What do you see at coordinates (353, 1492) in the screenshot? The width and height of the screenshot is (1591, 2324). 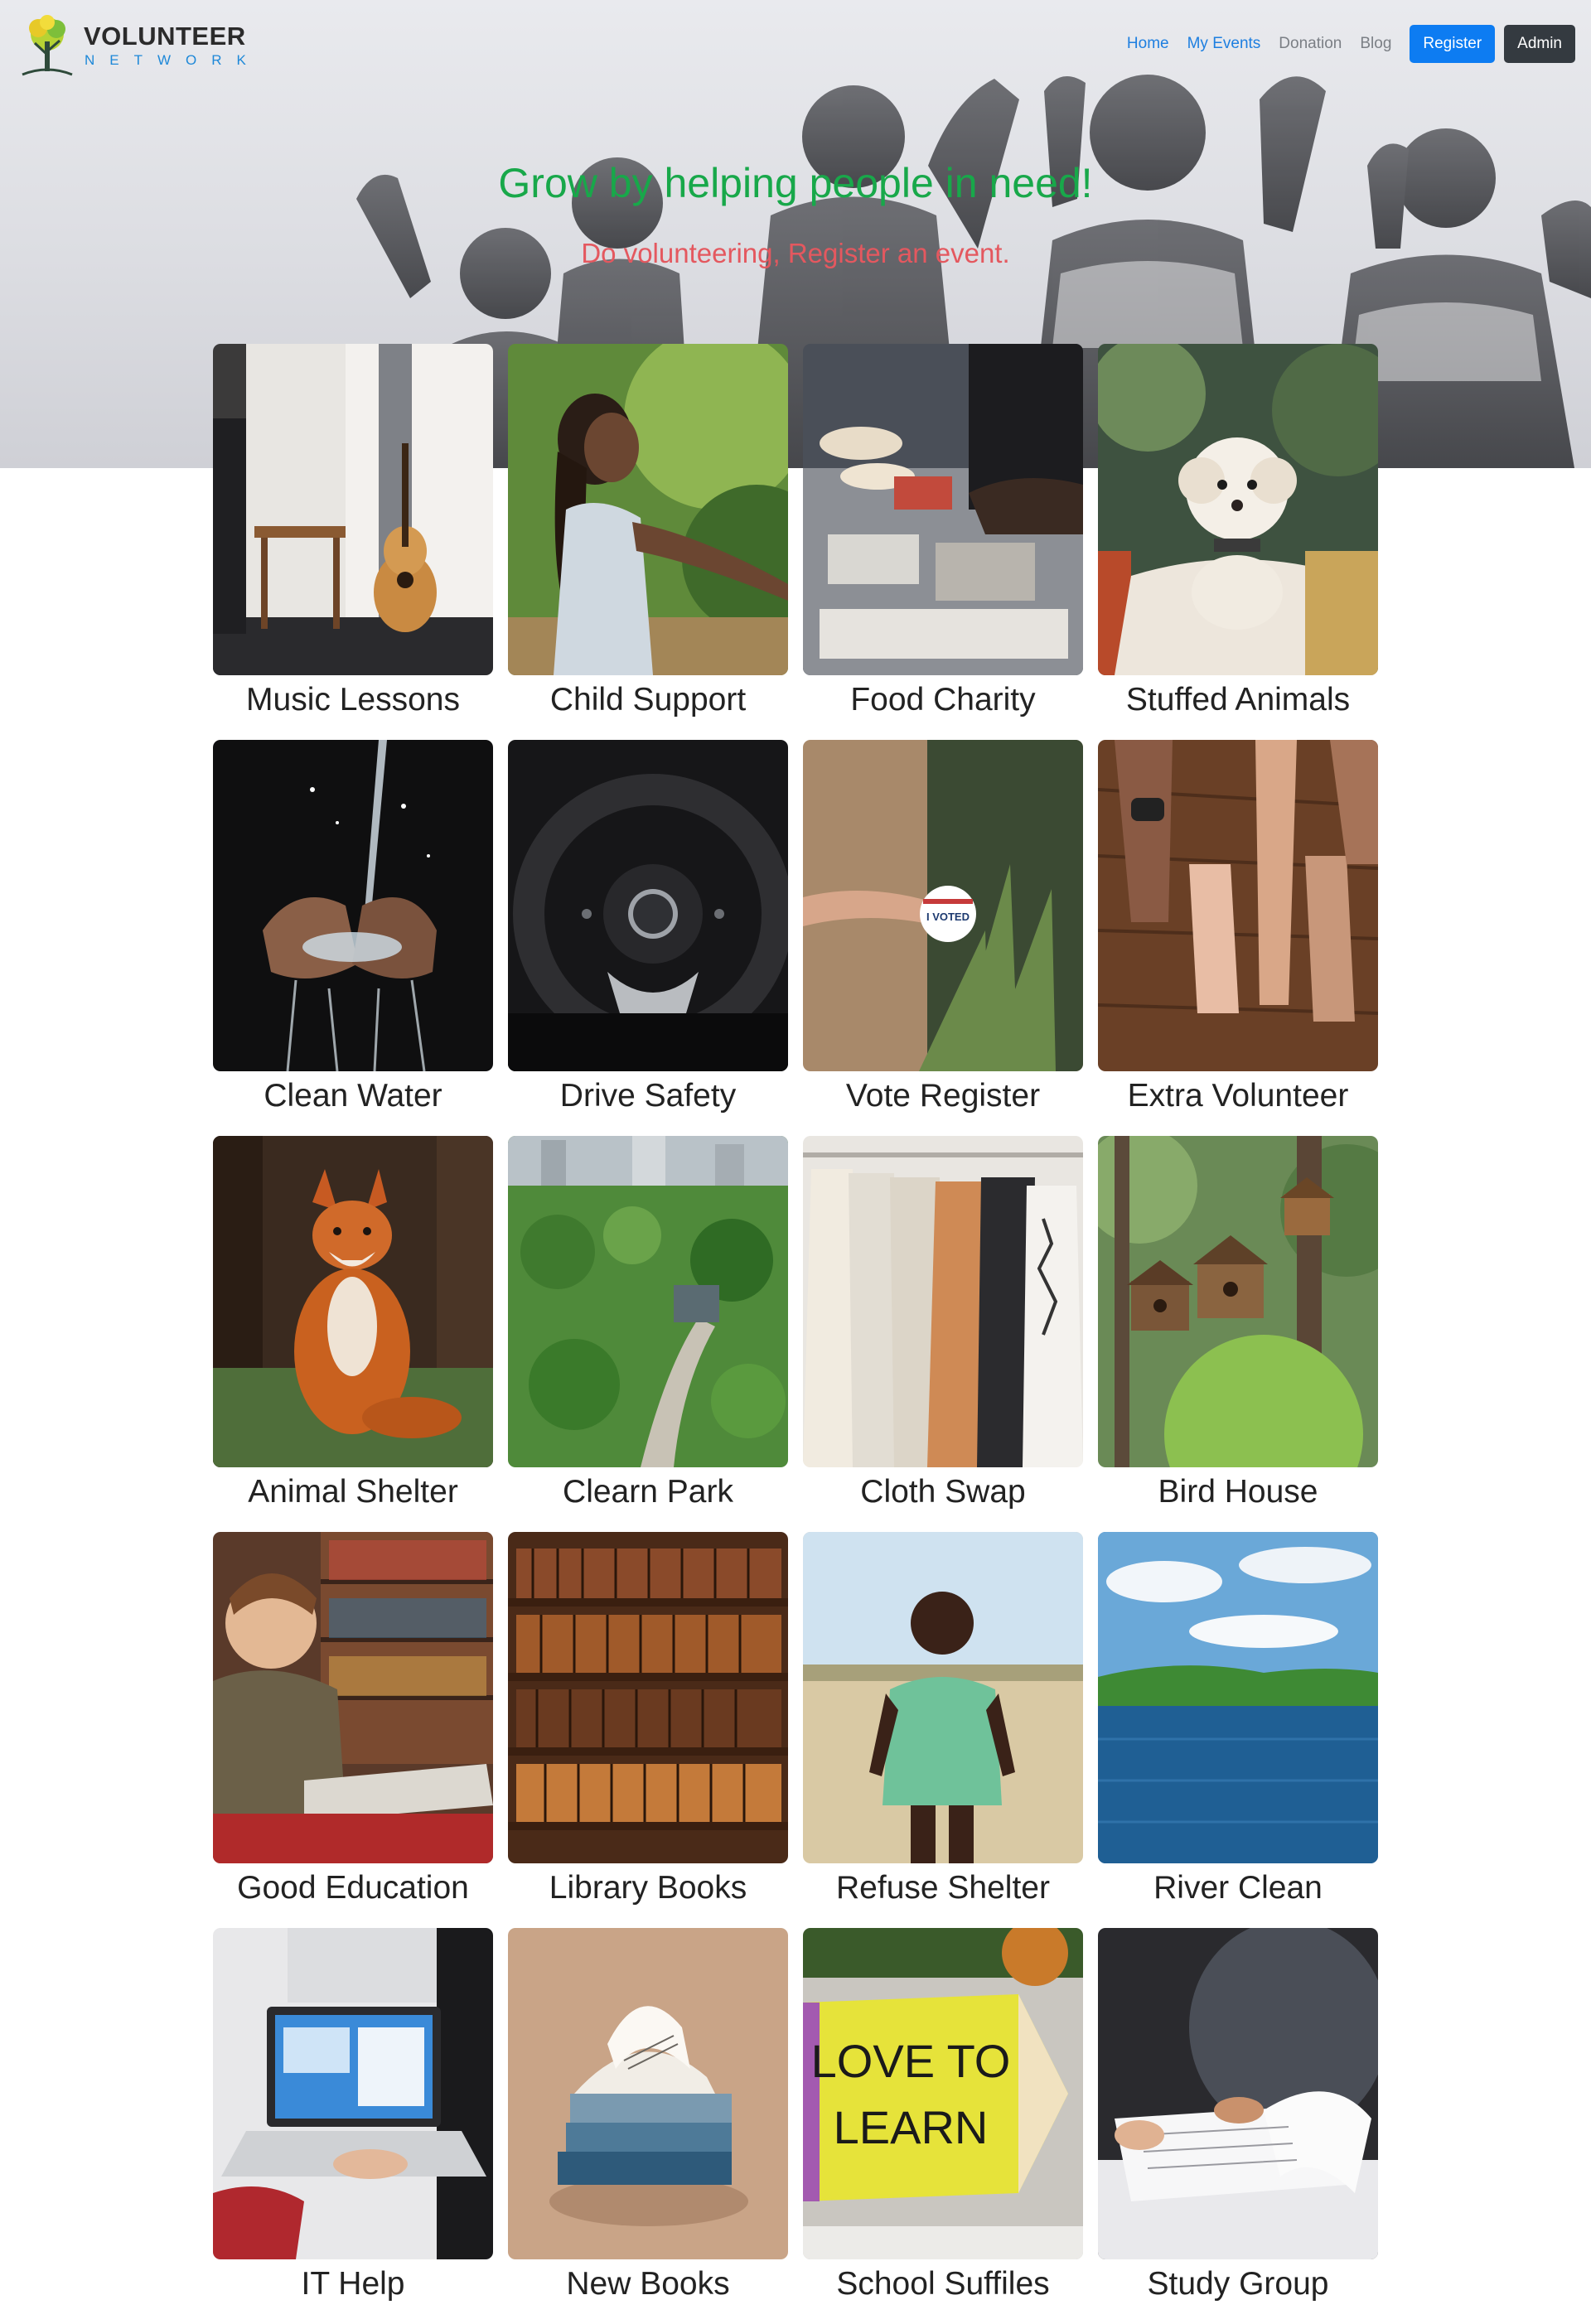 I see `event-title: Animal Shelter` at bounding box center [353, 1492].